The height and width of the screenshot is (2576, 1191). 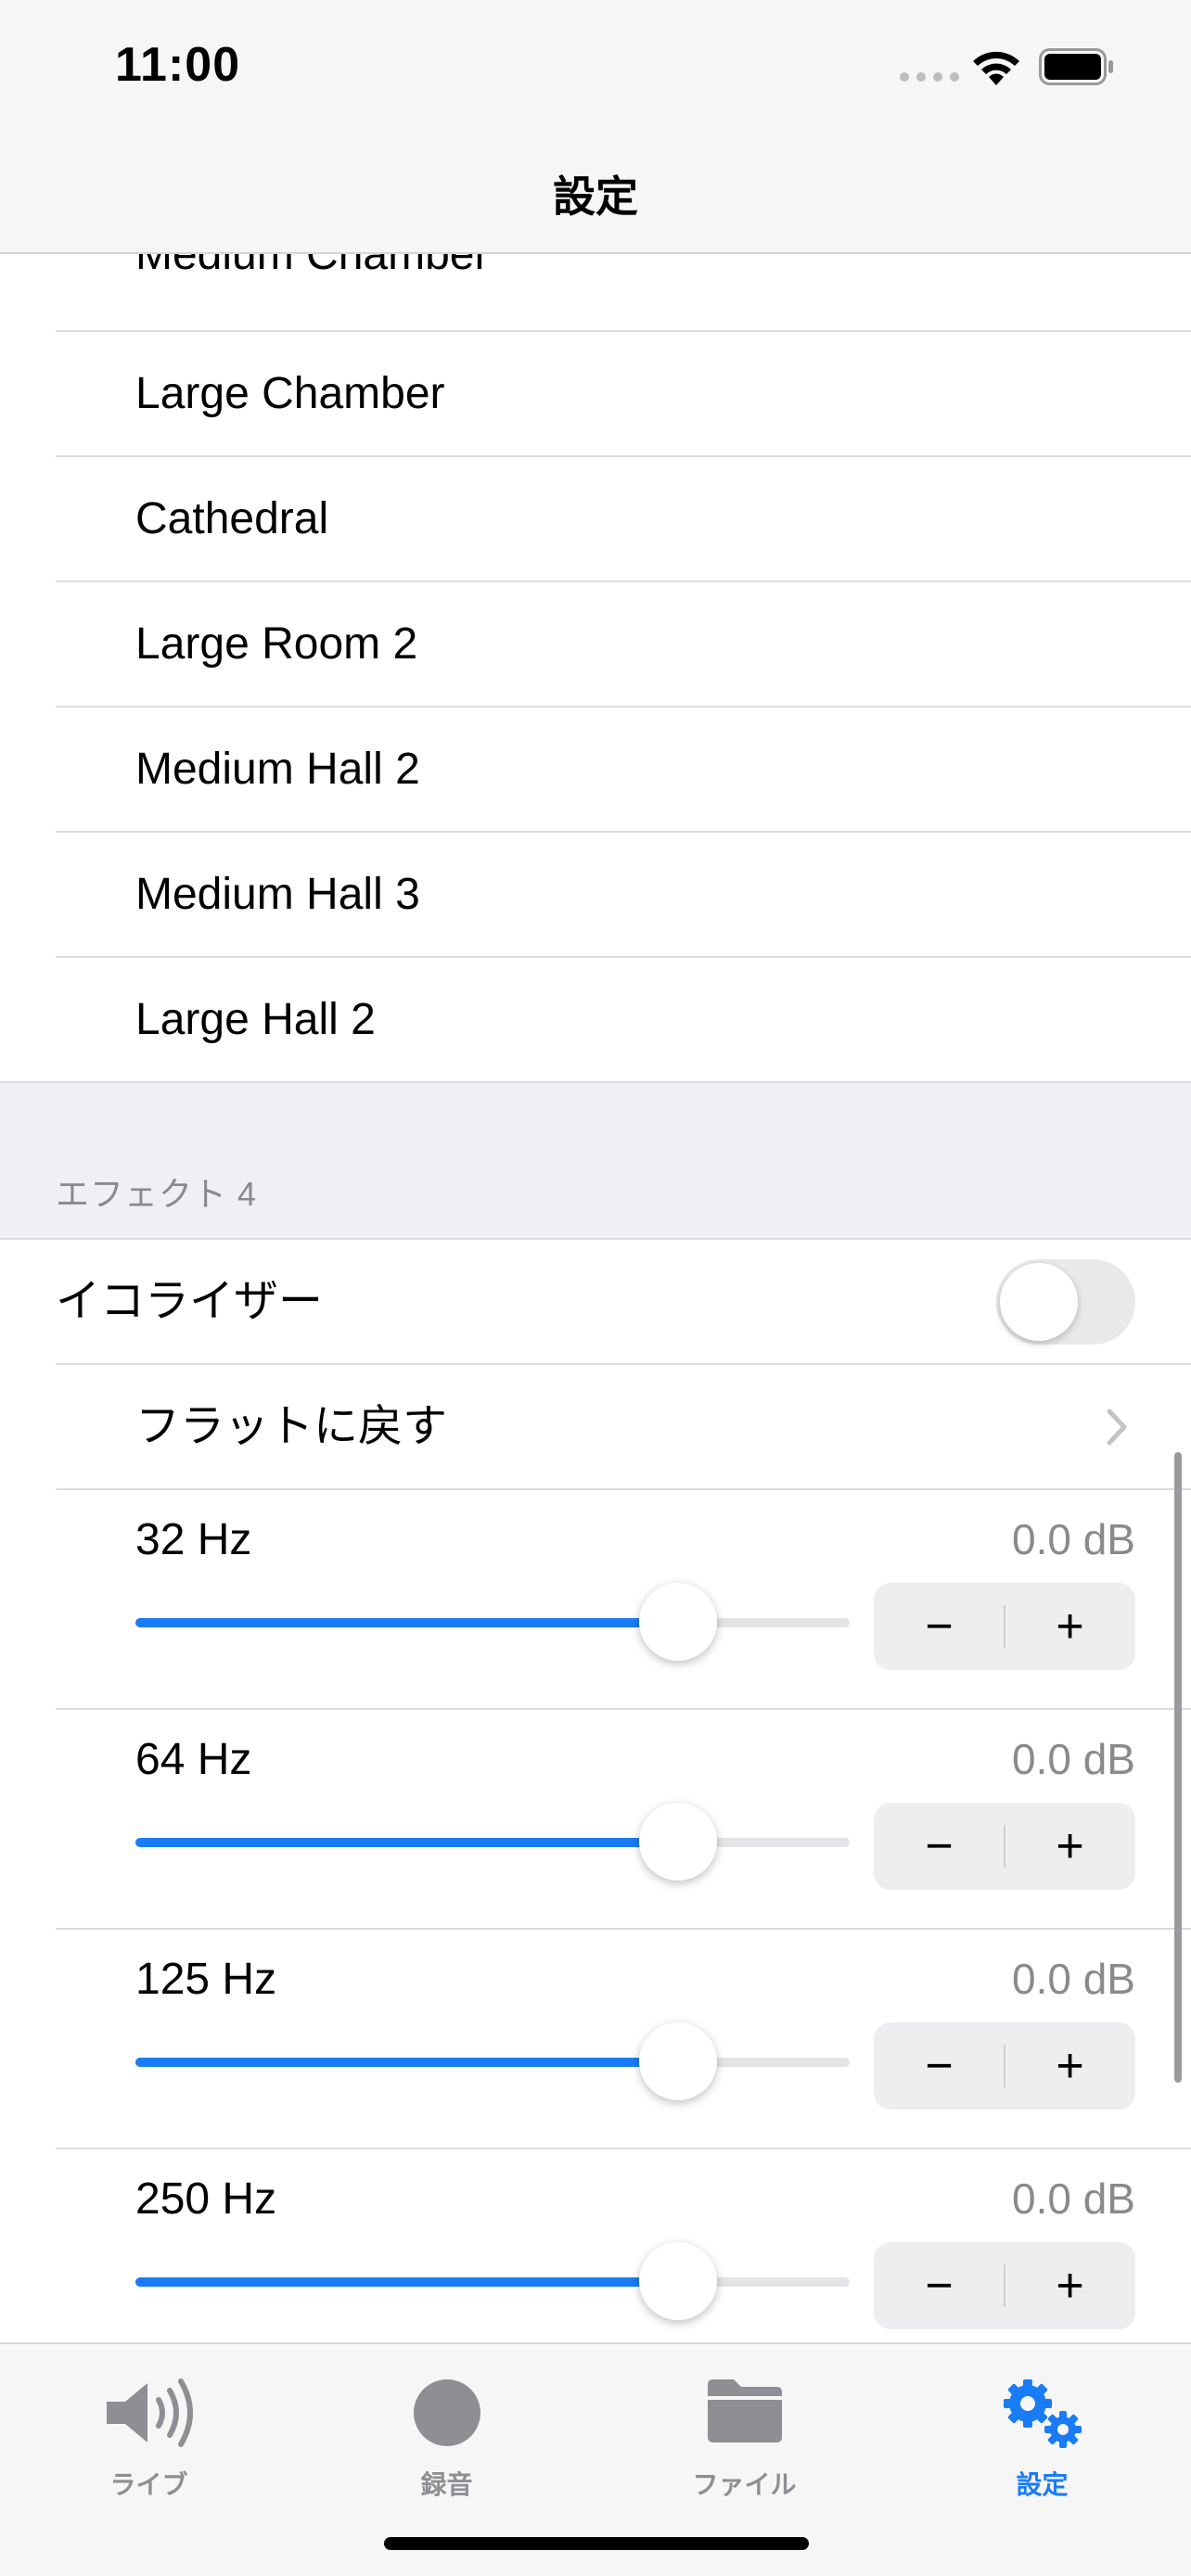 I want to click on equalizer-label: イコライザー, so click(x=190, y=1301).